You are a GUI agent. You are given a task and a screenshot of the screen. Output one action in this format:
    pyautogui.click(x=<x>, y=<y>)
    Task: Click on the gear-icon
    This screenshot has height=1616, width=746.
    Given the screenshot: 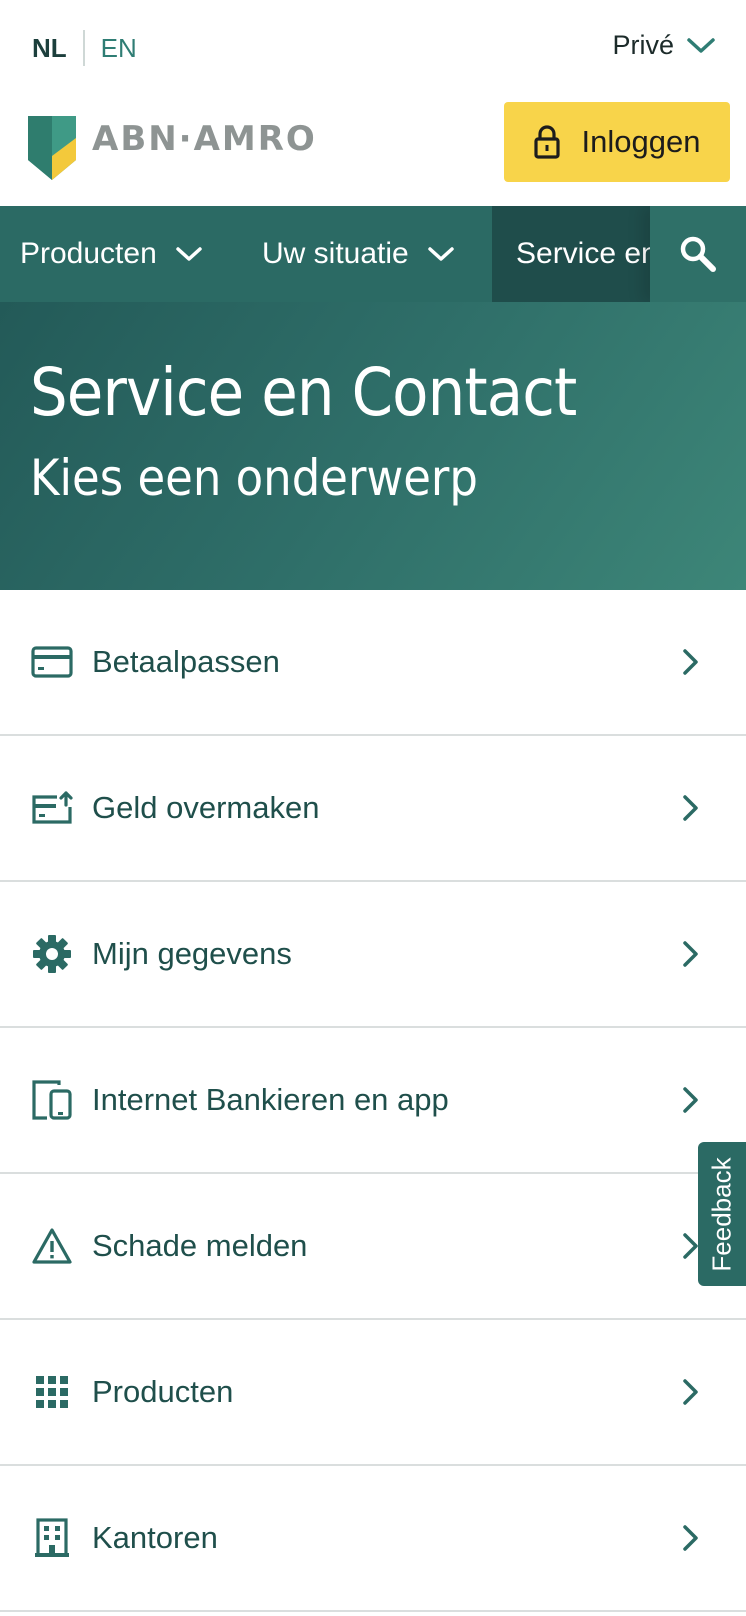 What is the action you would take?
    pyautogui.click(x=52, y=954)
    